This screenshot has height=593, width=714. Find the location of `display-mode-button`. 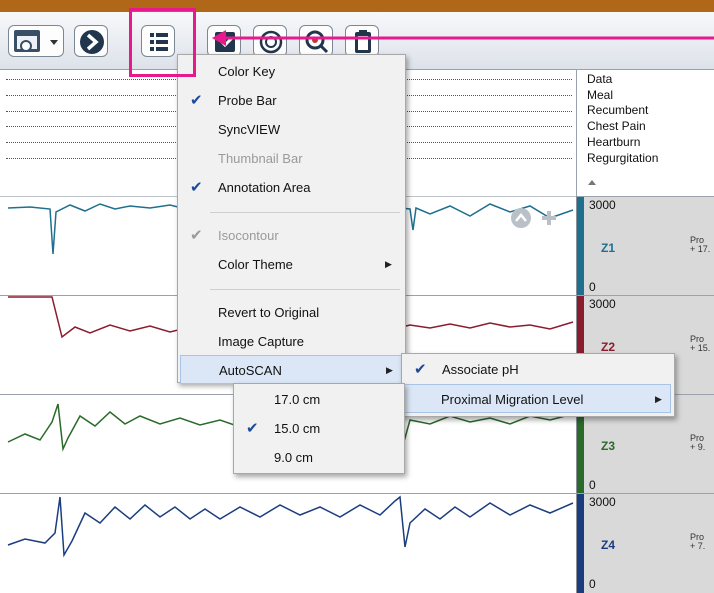

display-mode-button is located at coordinates (36, 41).